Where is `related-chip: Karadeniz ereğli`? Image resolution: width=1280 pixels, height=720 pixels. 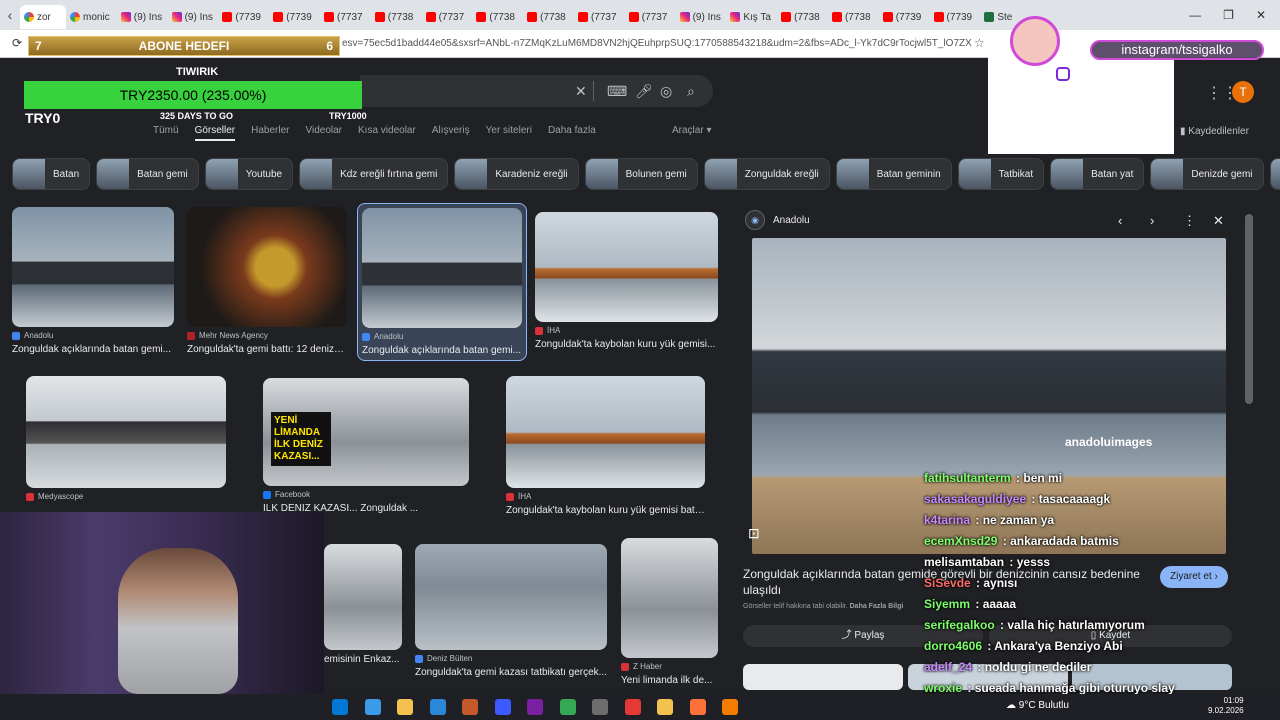
related-chip: Karadeniz ereğli is located at coordinates (516, 174).